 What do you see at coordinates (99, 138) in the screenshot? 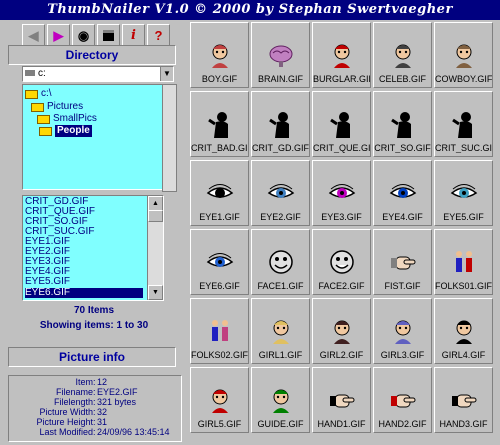
I see `directory-tree: c:\ Pictures SmallPics People` at bounding box center [99, 138].